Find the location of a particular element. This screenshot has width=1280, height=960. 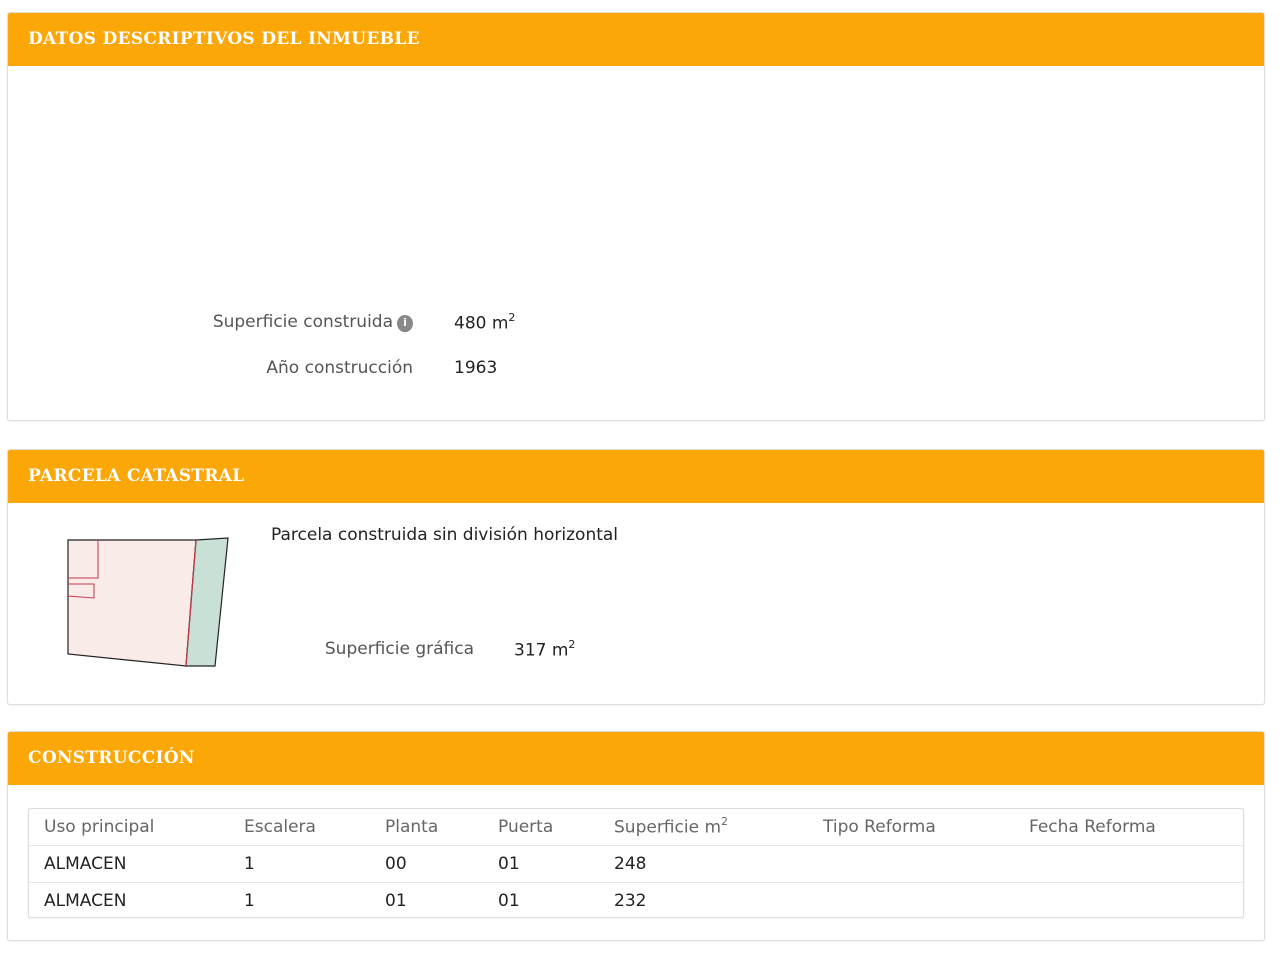

superficie-construida-value: 480 m2 is located at coordinates (485, 322).